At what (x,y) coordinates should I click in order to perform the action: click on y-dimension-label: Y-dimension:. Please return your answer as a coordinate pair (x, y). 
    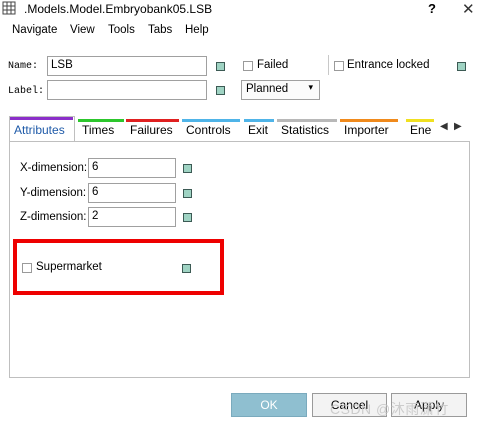
    Looking at the image, I should click on (53, 193).